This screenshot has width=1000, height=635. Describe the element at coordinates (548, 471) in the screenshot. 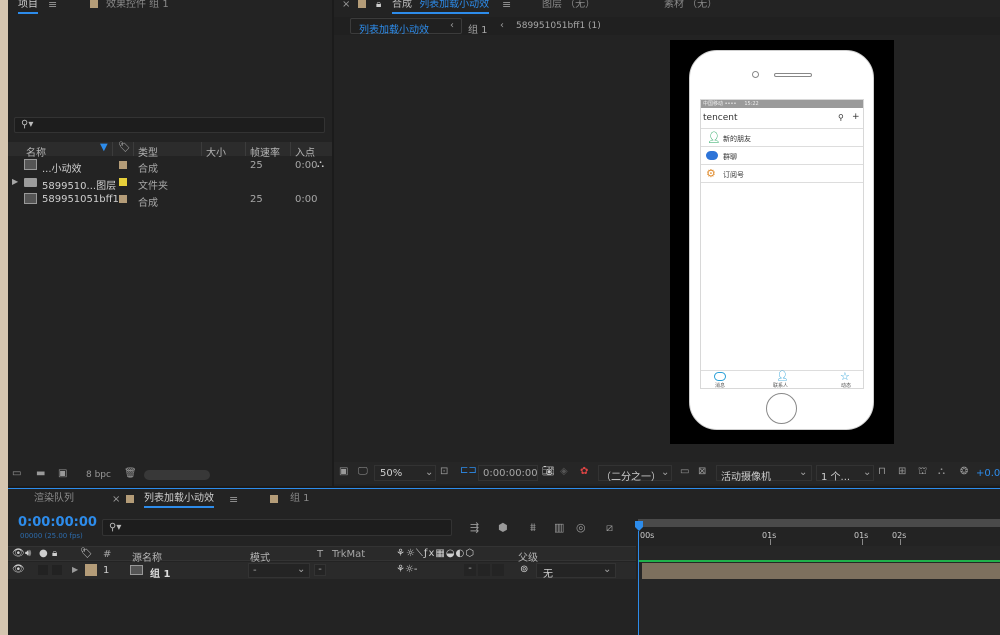

I see `camera-snapshot-icon: 📷︎` at that location.